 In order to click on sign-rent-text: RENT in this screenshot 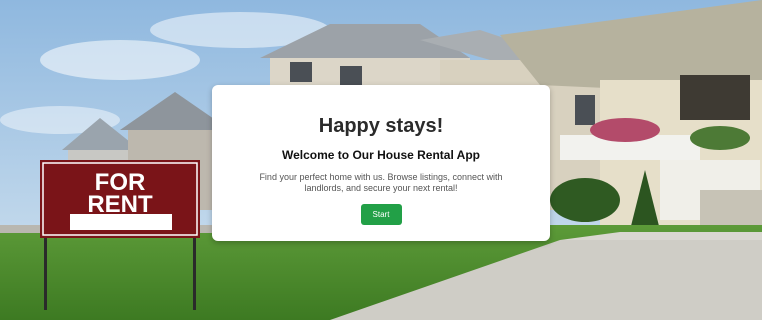, I will do `click(120, 204)`.